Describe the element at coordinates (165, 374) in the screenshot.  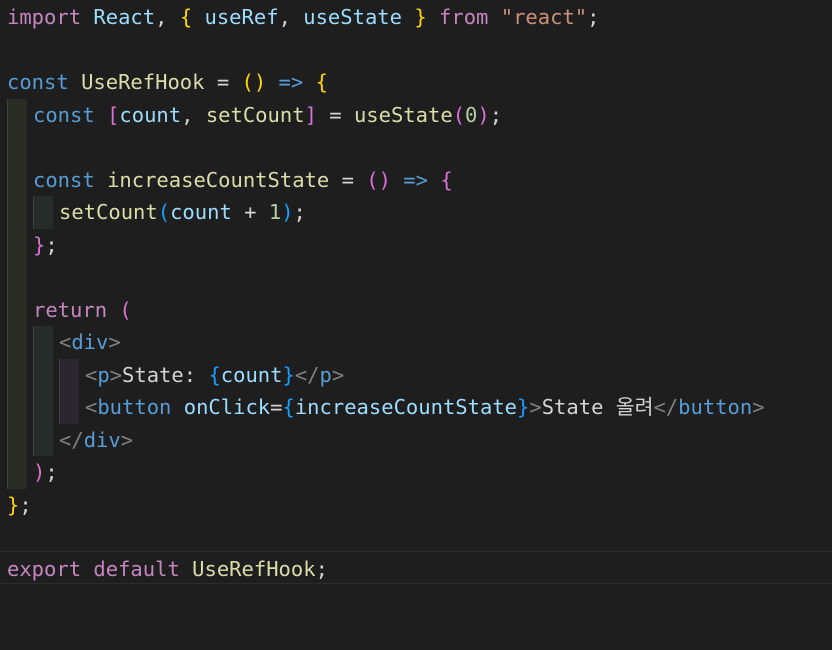
I see `jsx-text: State:` at that location.